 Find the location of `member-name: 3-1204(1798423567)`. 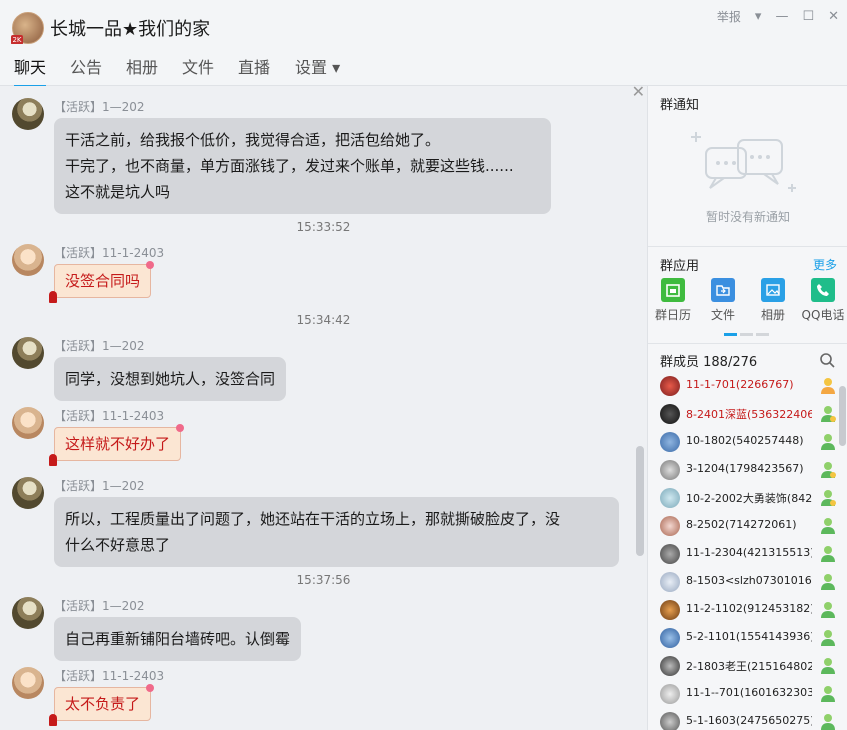

member-name: 3-1204(1798423567) is located at coordinates (745, 468).